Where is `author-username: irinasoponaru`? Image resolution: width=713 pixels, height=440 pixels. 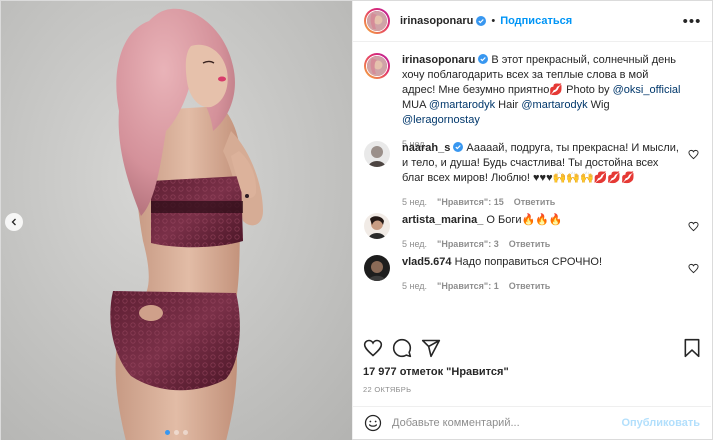
author-username: irinasoponaru is located at coordinates (436, 21).